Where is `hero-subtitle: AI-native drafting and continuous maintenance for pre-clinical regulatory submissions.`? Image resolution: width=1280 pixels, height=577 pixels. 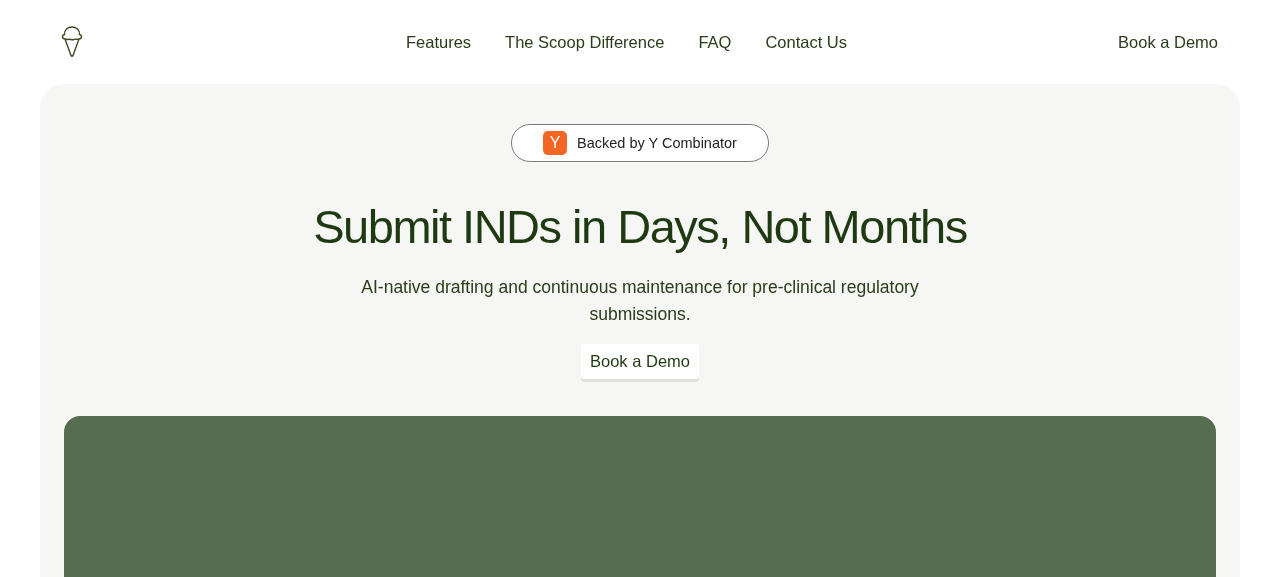
hero-subtitle: AI-native drafting and continuous maintenance for pre-clinical regulatory submissions. is located at coordinates (640, 301).